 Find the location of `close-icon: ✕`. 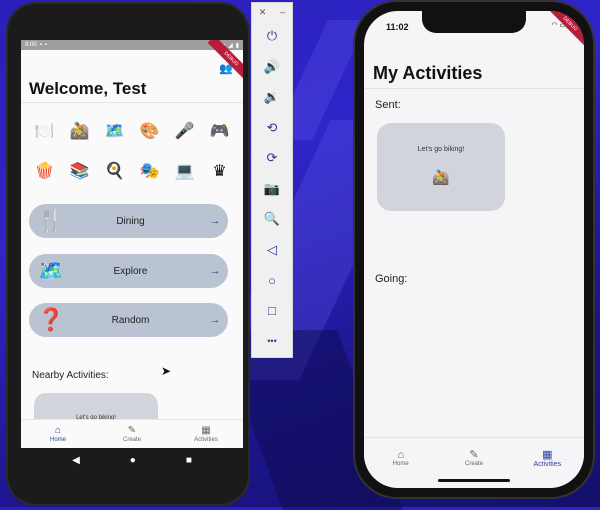

close-icon: ✕ is located at coordinates (263, 14).